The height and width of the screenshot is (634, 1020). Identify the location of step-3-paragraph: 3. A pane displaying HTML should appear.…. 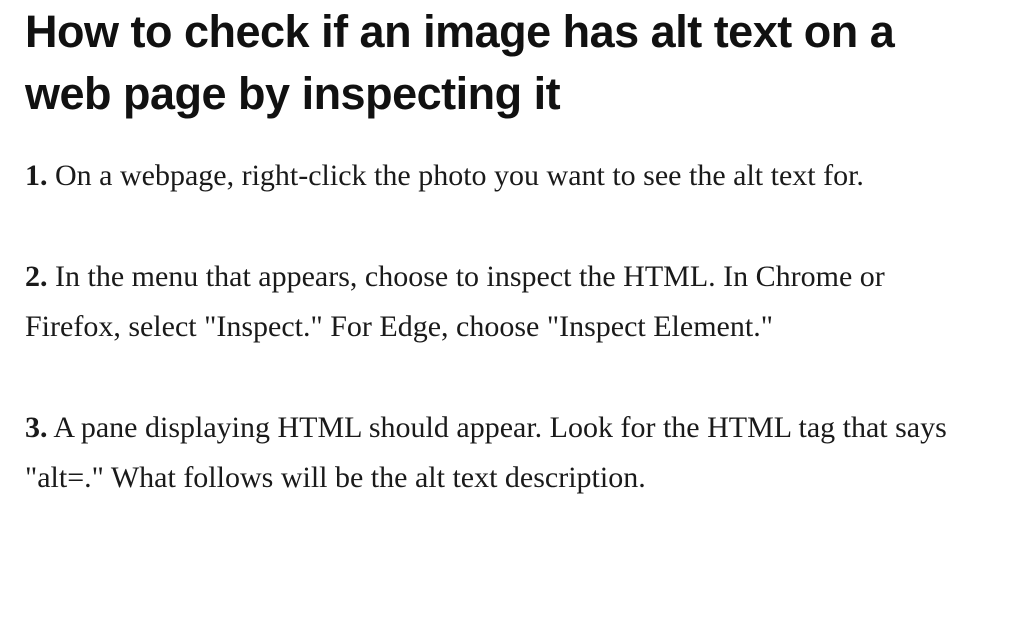
(500, 453).